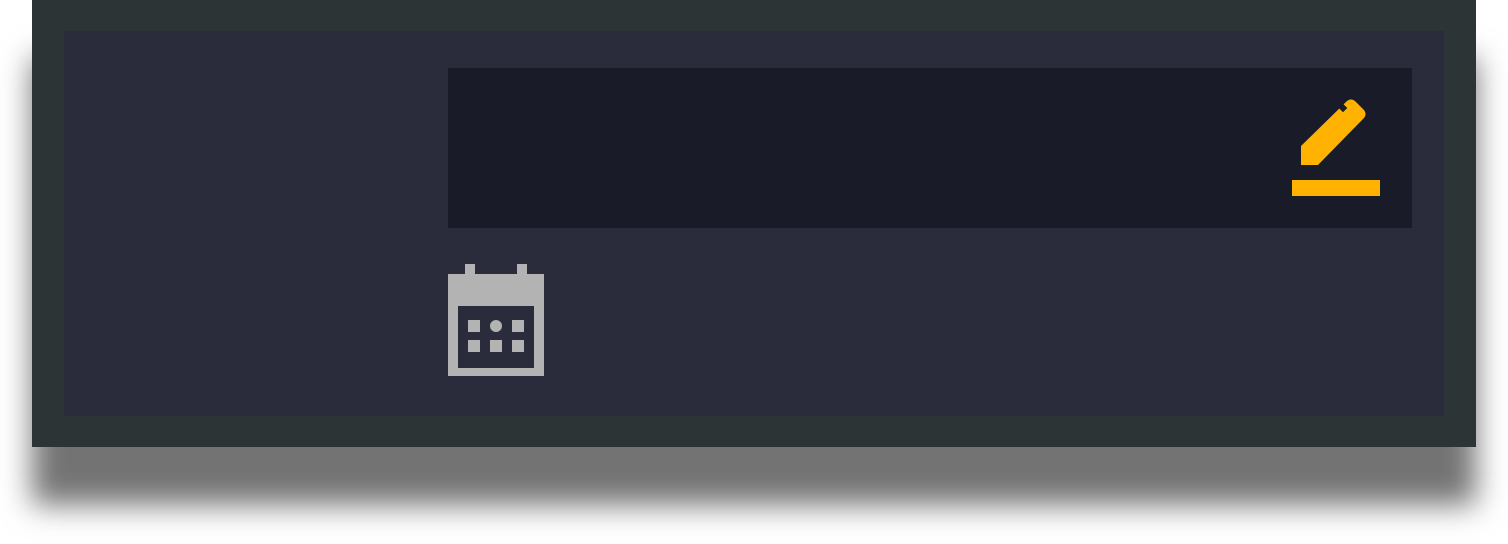  I want to click on pencil-edit-icon, so click(1336, 147).